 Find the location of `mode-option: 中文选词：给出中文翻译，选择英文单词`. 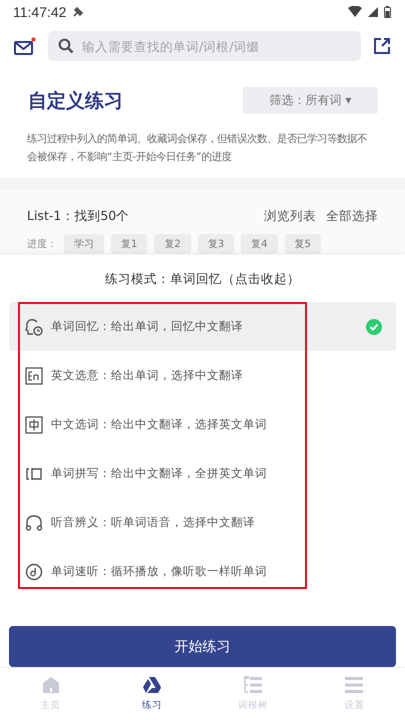

mode-option: 中文选词：给出中文翻译，选择英文单词 is located at coordinates (202, 424).